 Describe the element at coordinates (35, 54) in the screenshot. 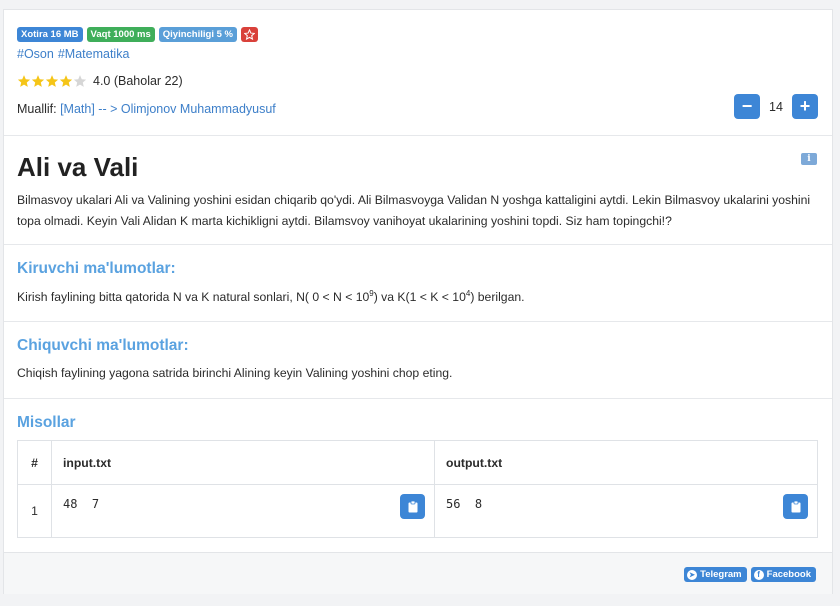

I see `tag-link: #Oson` at that location.